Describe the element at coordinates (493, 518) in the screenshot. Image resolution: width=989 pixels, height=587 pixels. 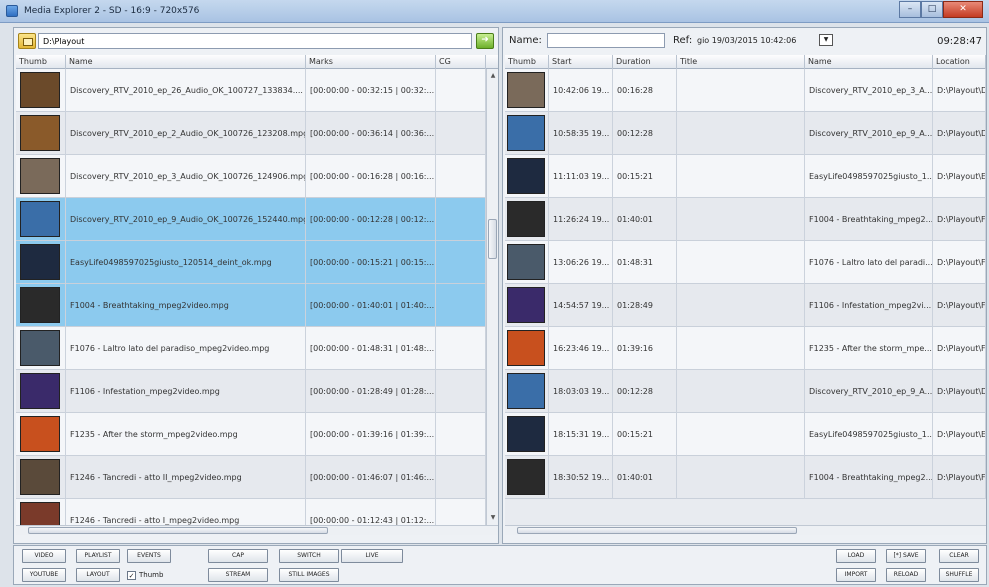
I see `scroll-down-icon: ▼` at that location.